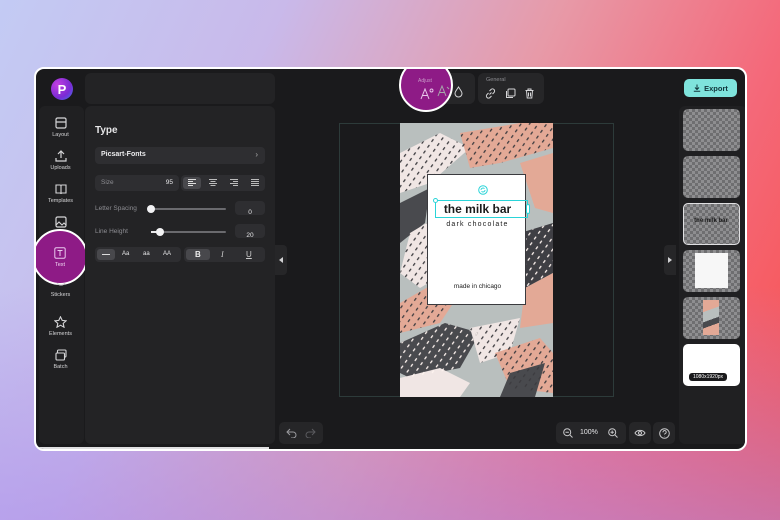 The image size is (780, 520). I want to click on collapse-left-handle, so click(281, 260).